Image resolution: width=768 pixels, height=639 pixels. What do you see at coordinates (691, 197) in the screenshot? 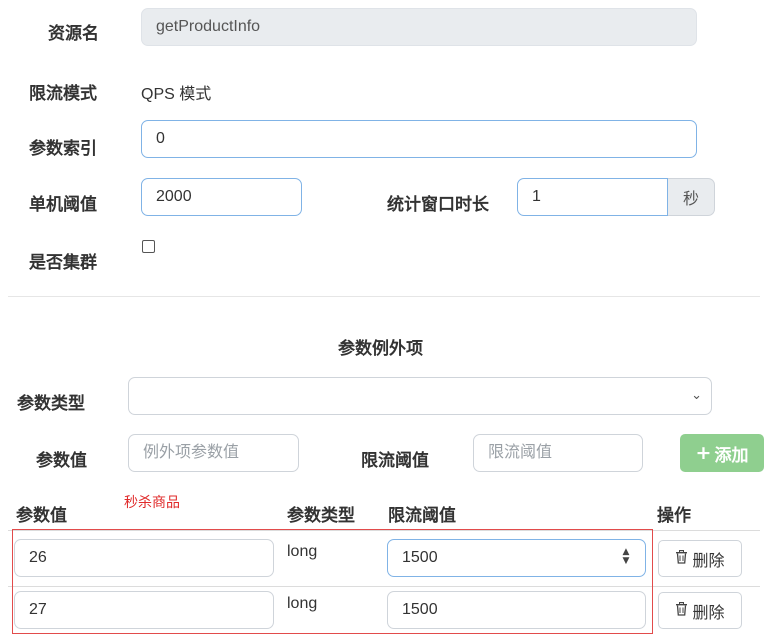
I see `stat-window-unit: 秒` at bounding box center [691, 197].